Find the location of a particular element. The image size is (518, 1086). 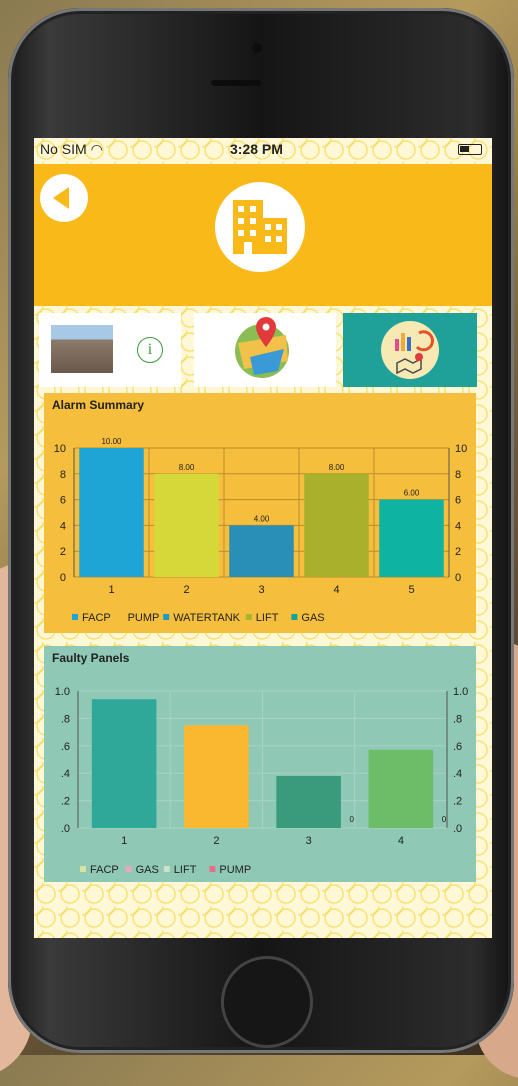

chart-map-icon is located at coordinates (410, 350).